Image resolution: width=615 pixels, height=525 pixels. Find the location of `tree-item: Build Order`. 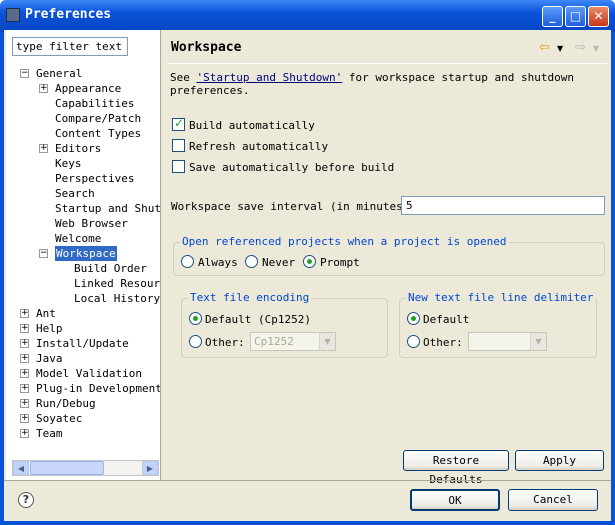

tree-item: Build Order is located at coordinates (83, 268).